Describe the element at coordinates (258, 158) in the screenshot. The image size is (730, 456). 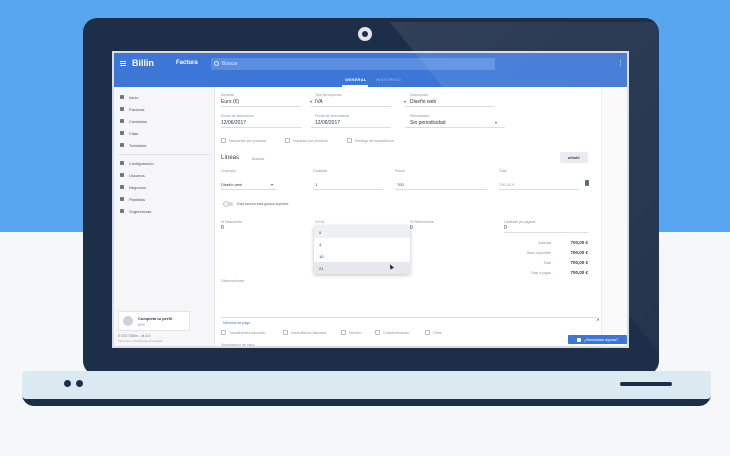
I see `lines-search: Buscar` at that location.